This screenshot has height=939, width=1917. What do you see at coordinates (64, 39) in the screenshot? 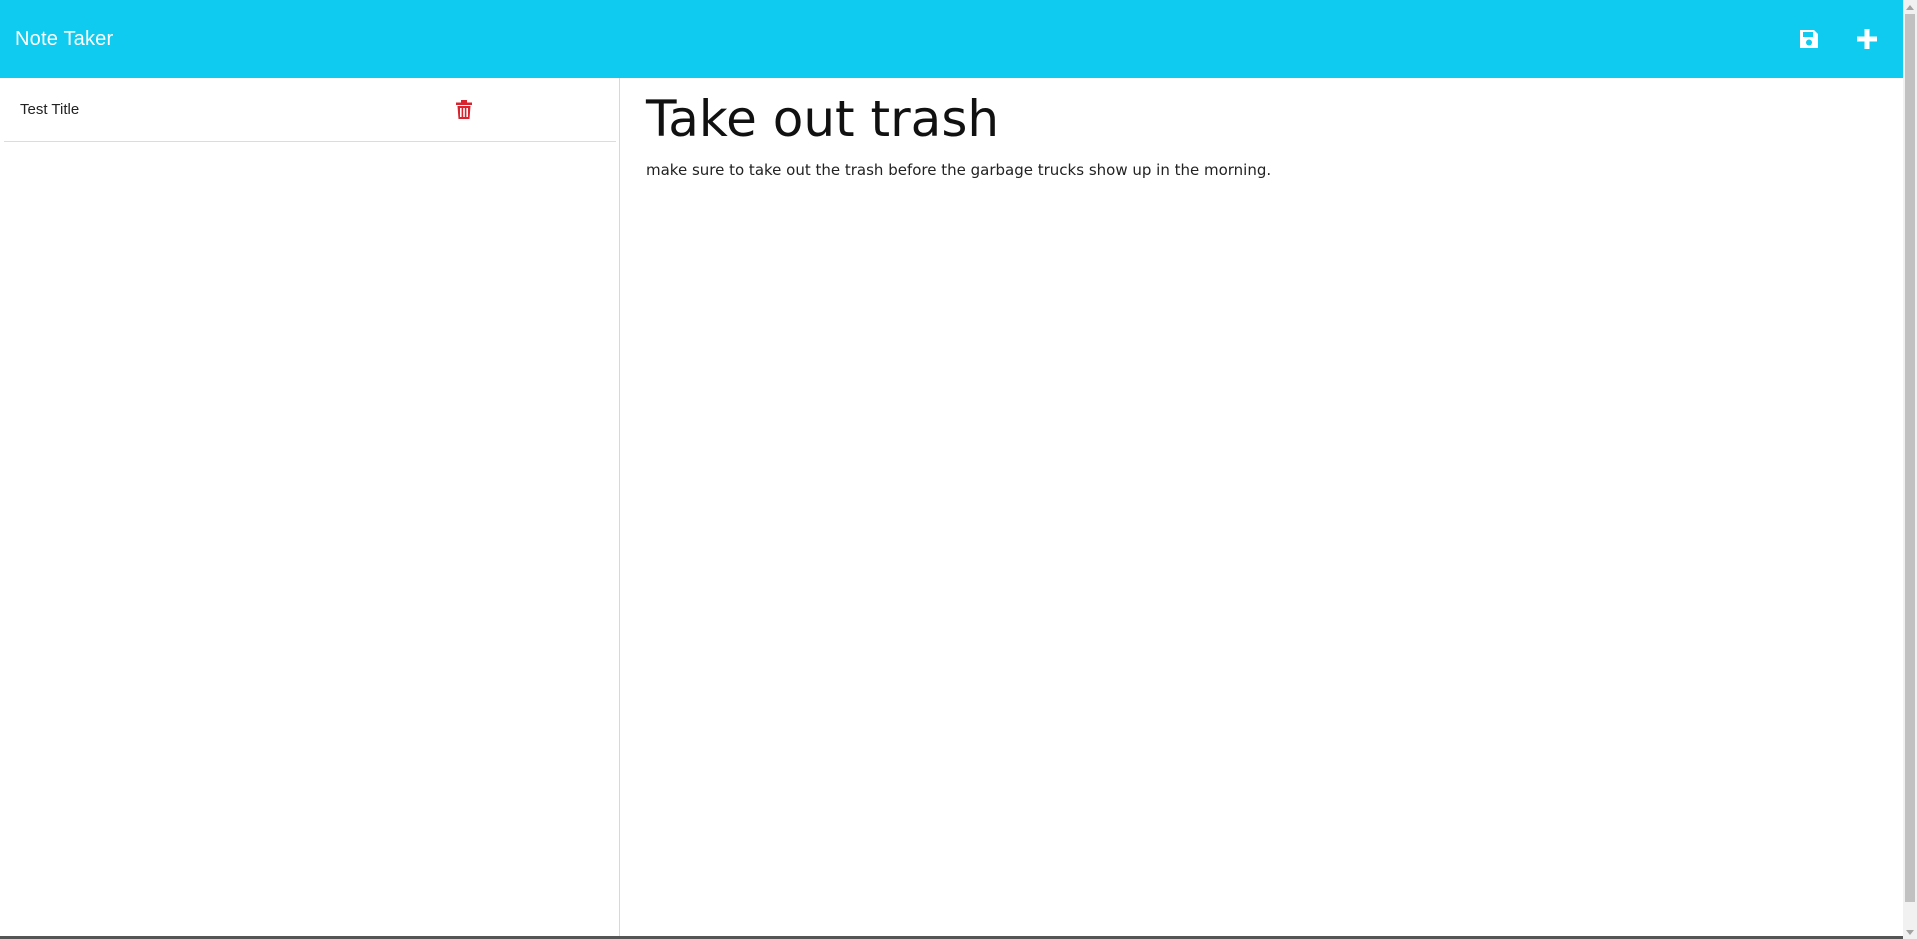
I see `app-title: Note Taker` at bounding box center [64, 39].